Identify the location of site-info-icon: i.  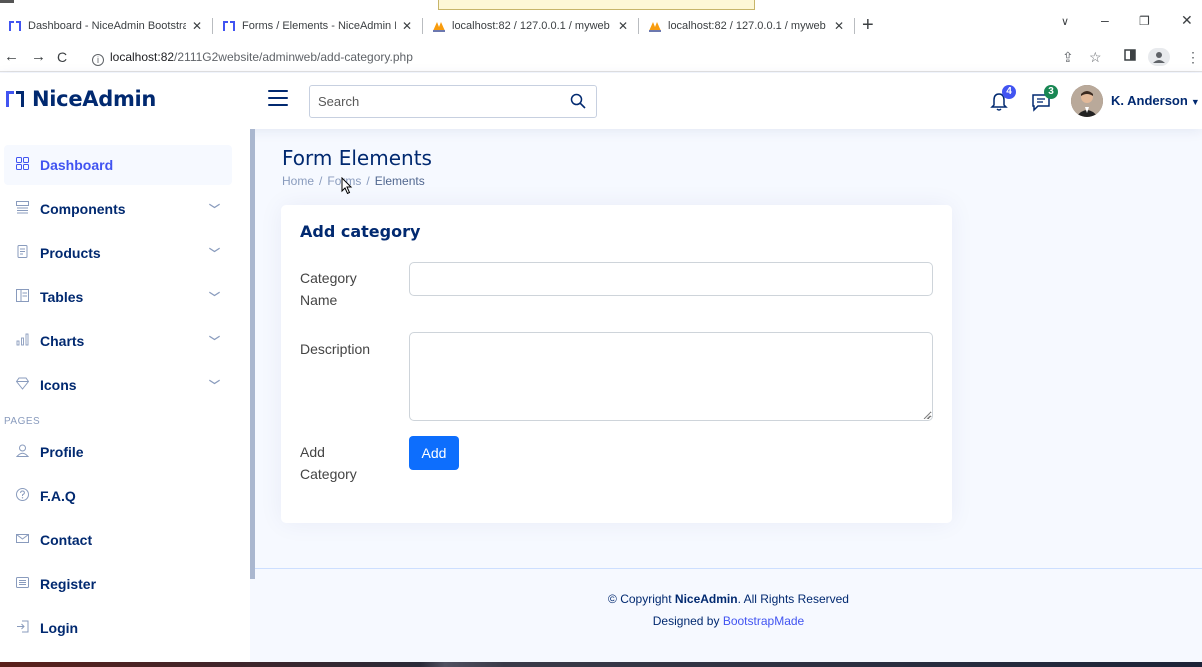
(98, 60).